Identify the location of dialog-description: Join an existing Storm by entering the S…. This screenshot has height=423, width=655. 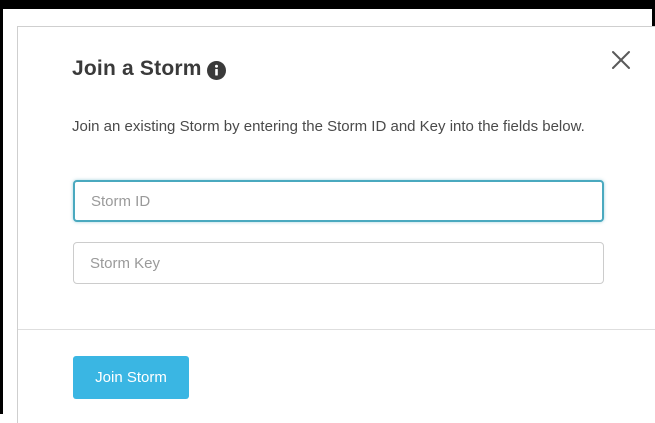
(328, 126).